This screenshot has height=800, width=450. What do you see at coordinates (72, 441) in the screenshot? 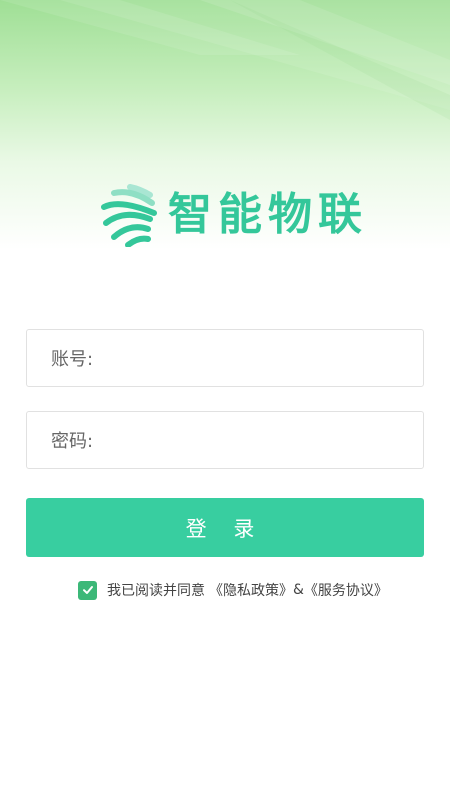
I see `password-label: 密码:` at bounding box center [72, 441].